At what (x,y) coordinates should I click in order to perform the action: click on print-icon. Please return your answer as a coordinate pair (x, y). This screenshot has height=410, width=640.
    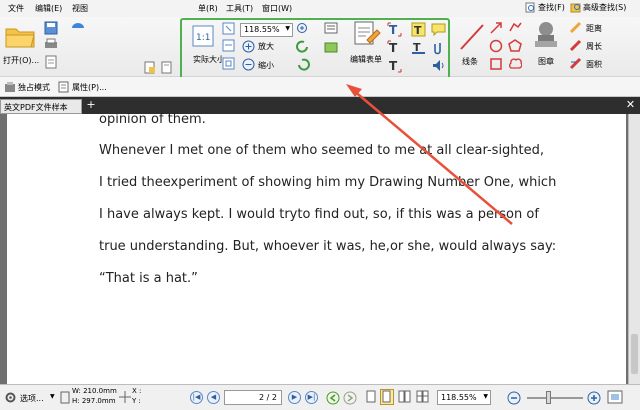
    Looking at the image, I should click on (51, 44).